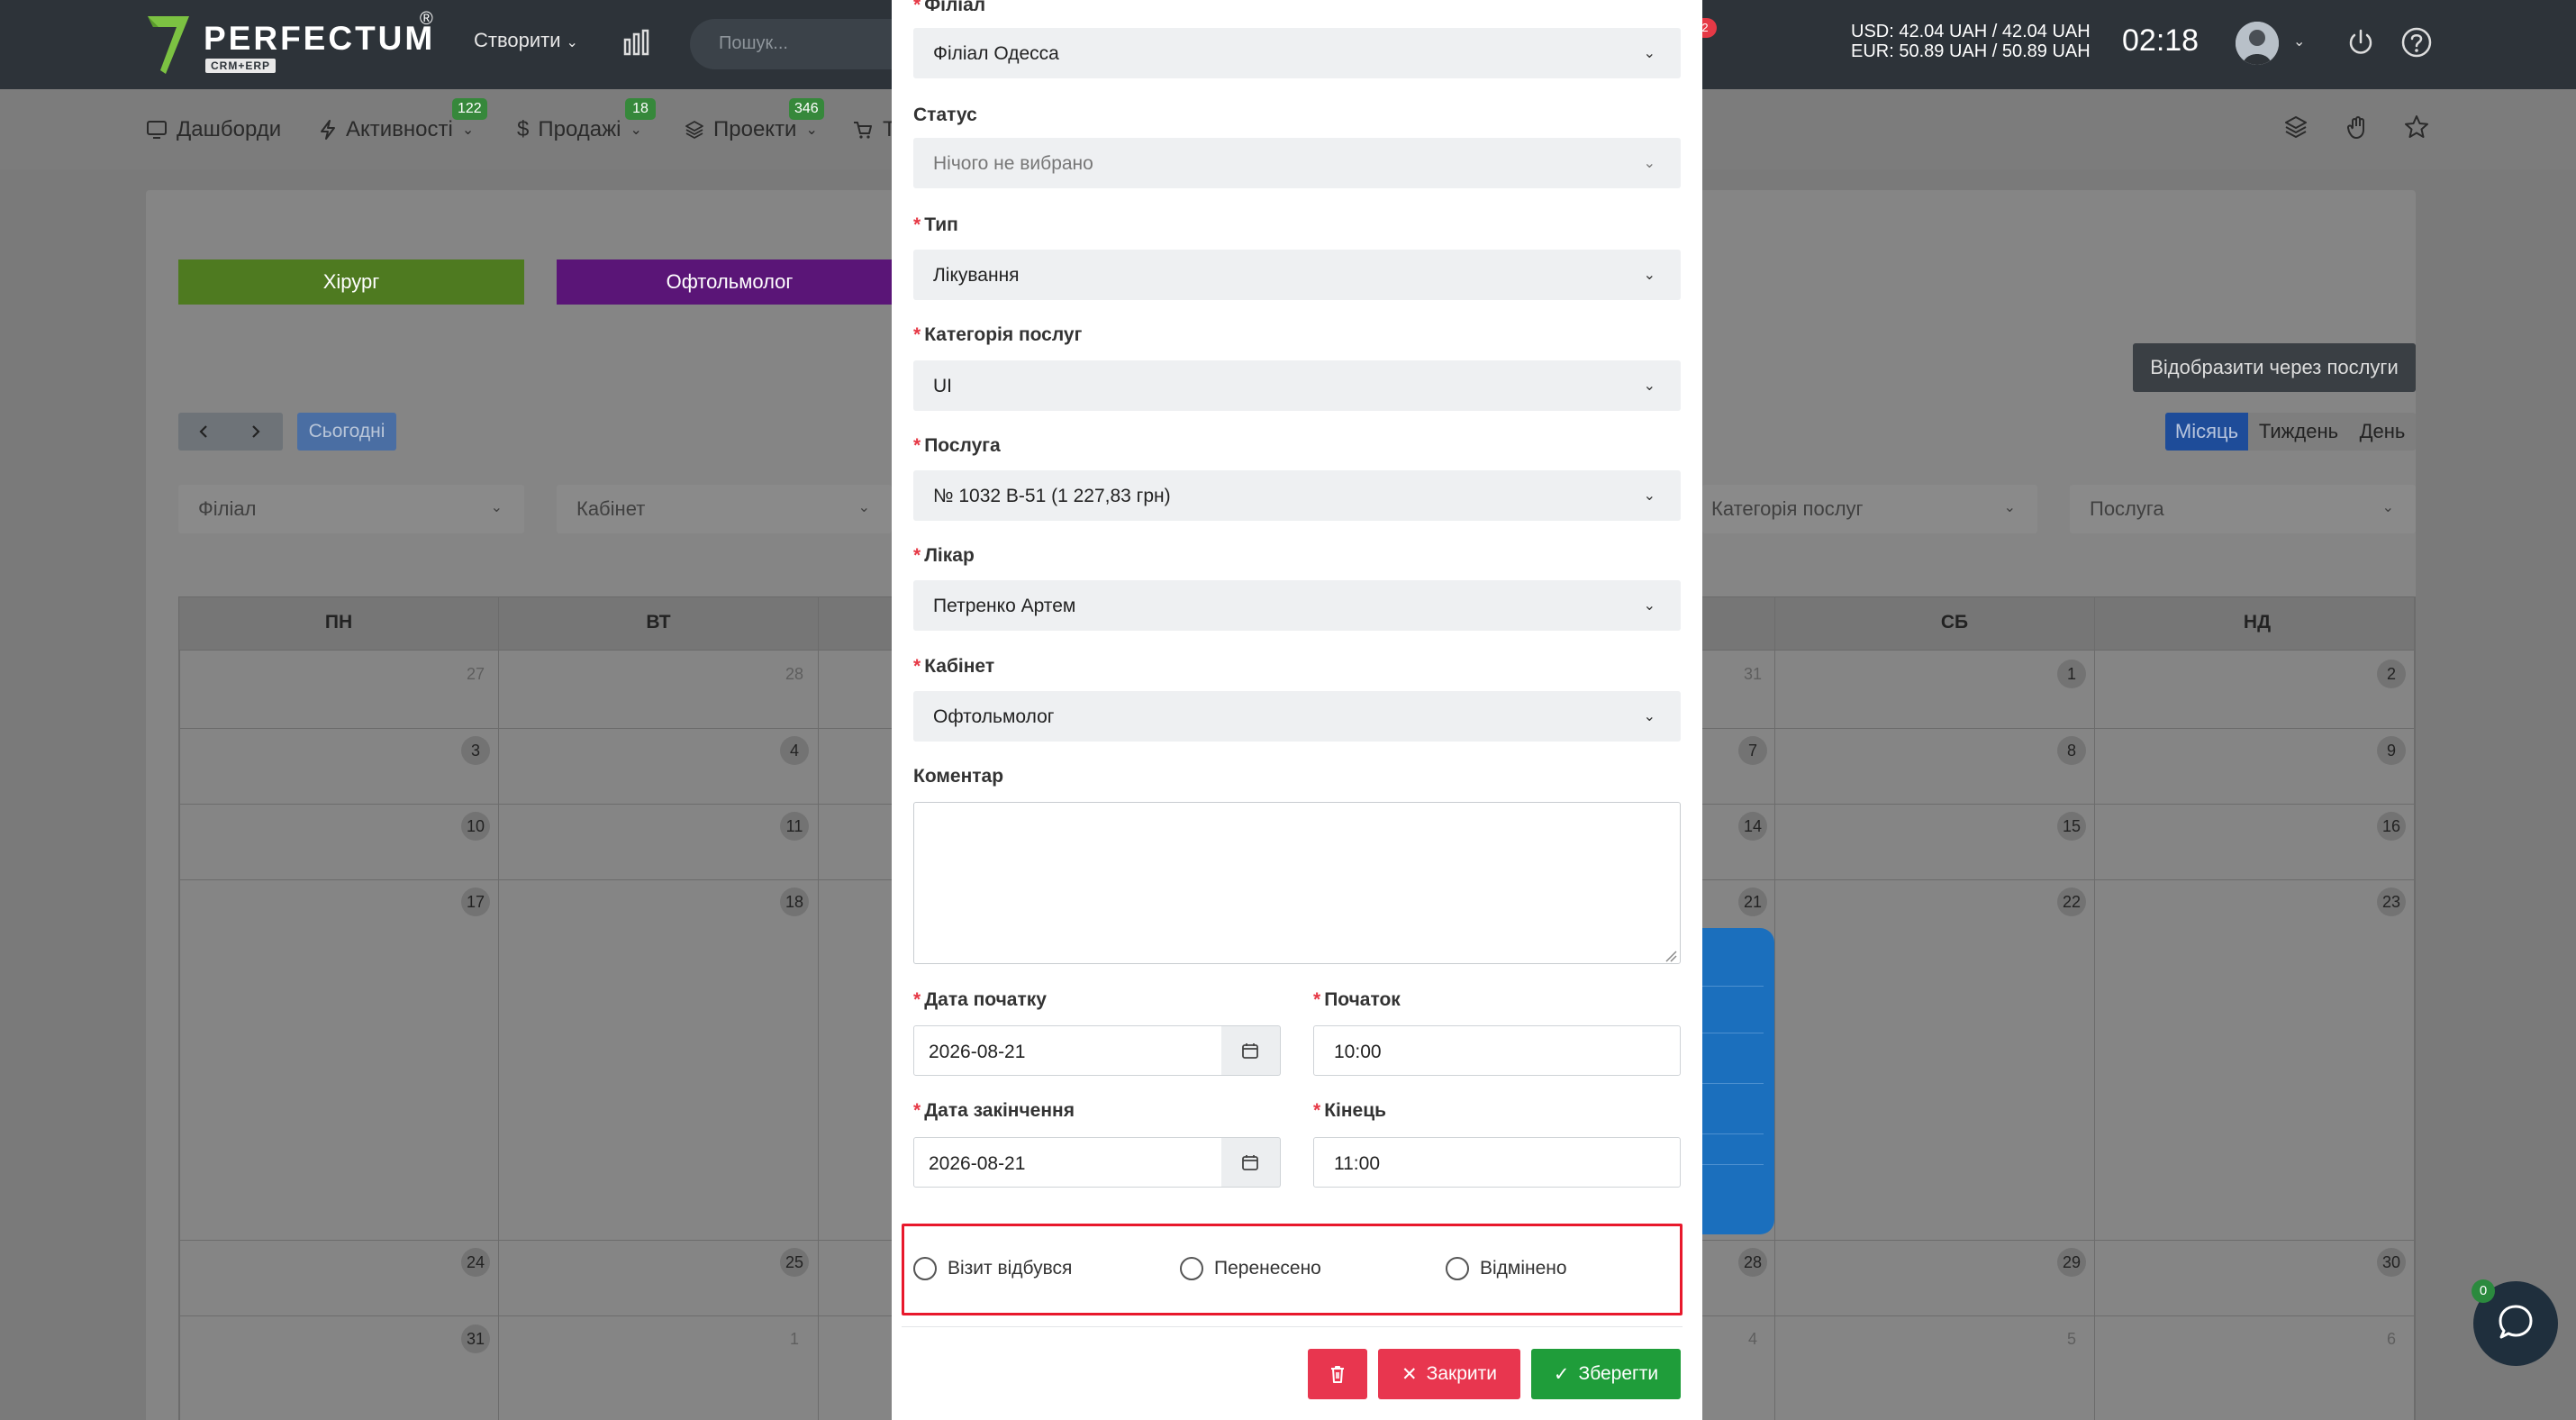 The image size is (2576, 1420). I want to click on logo-mark-icon, so click(168, 45).